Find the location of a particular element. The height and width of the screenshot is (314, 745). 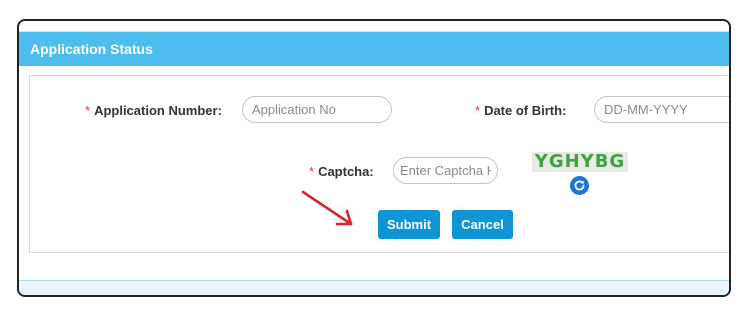

captcha-refresh-button is located at coordinates (579, 185).